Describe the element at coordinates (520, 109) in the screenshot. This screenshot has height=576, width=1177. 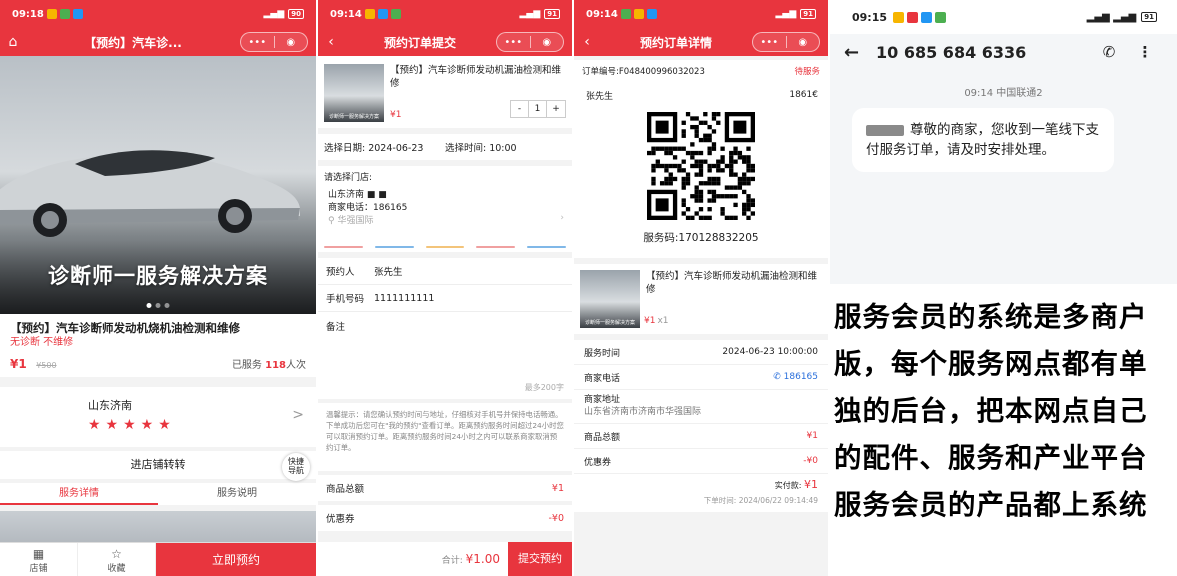
I see `decrement-button: -` at that location.